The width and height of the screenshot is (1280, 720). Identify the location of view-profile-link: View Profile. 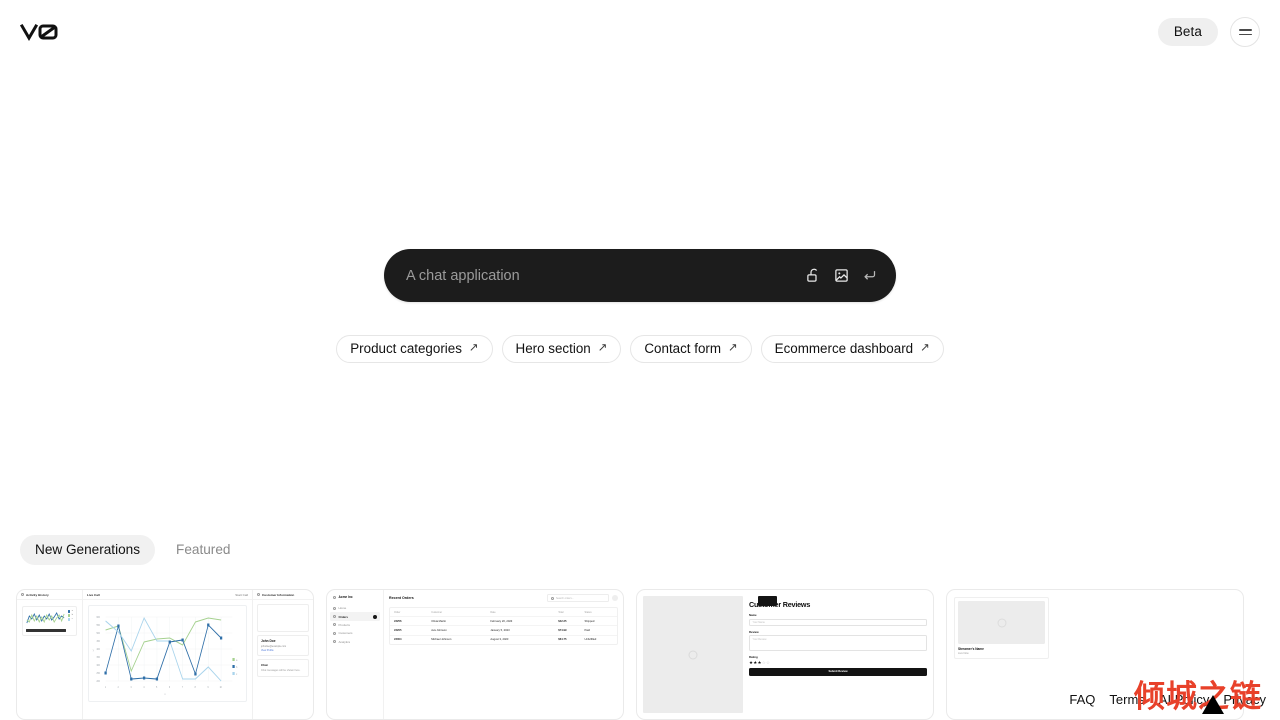
(283, 650).